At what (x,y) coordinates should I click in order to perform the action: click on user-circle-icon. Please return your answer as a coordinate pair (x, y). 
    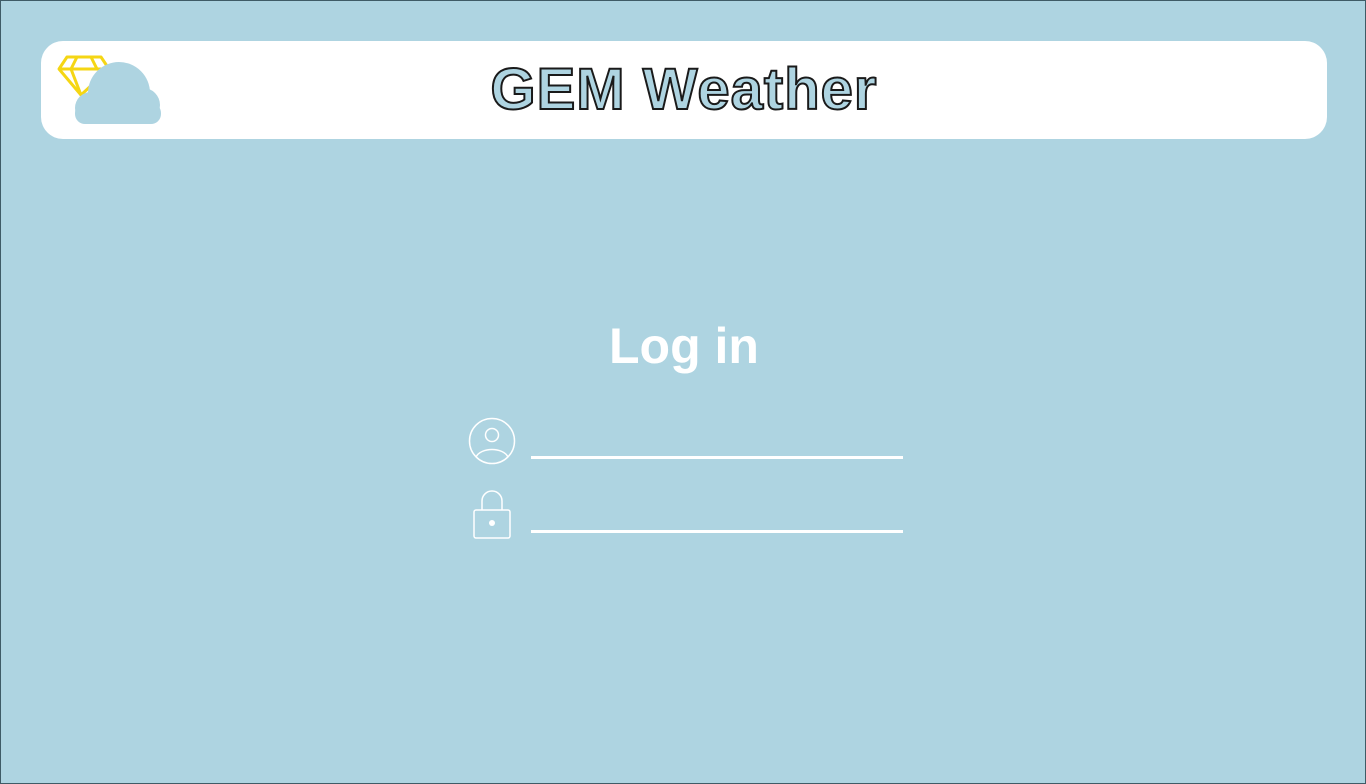
    Looking at the image, I should click on (493, 441).